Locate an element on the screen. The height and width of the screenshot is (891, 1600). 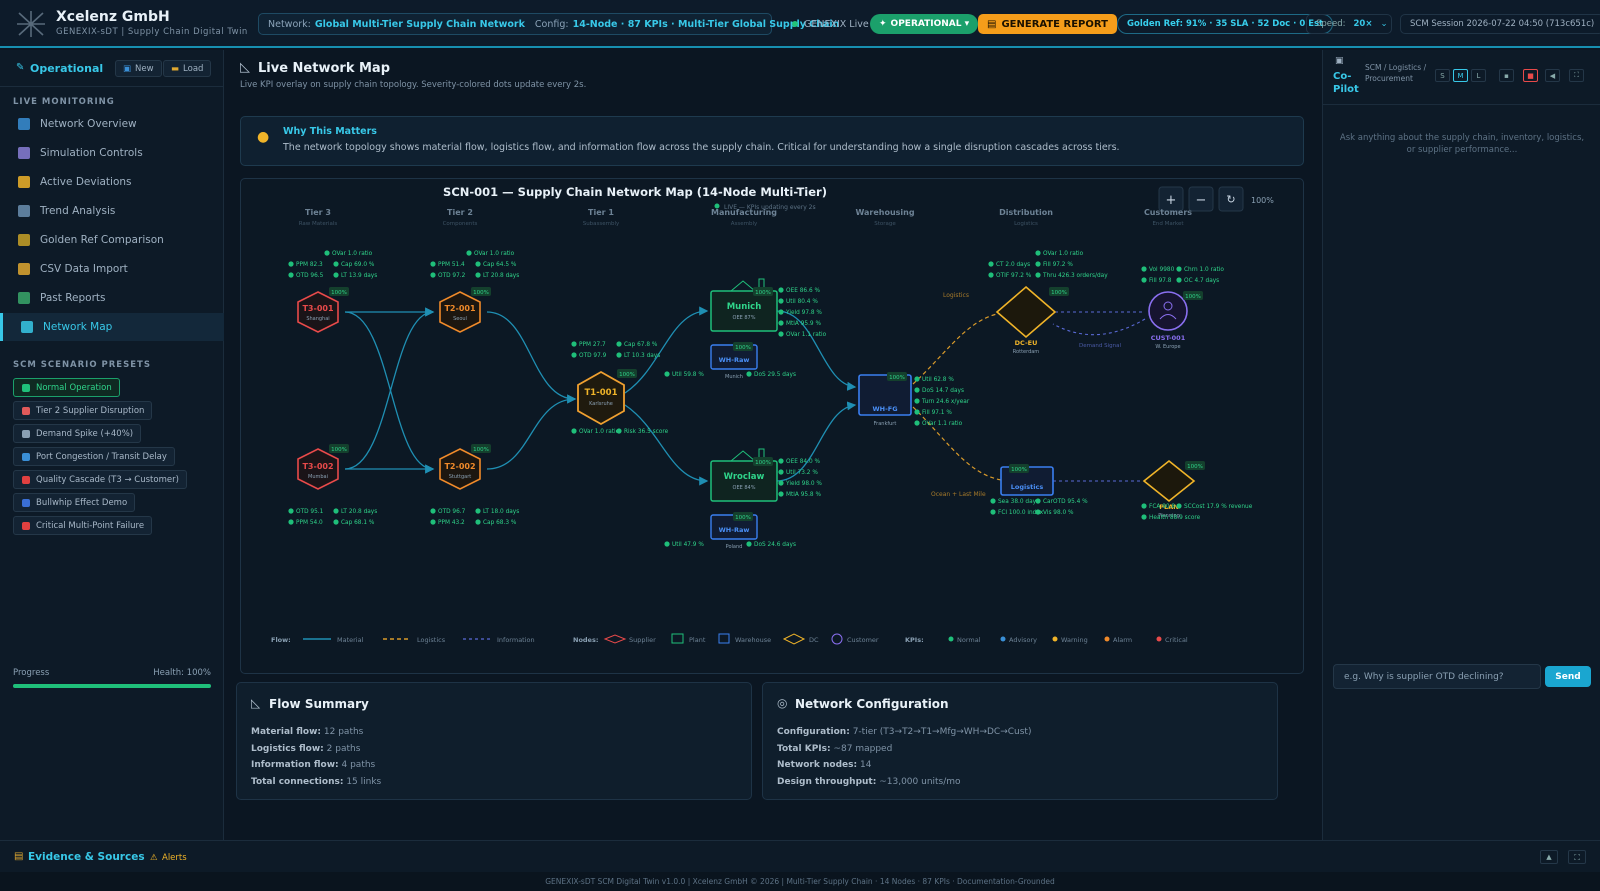
kpi-plan-2: Health 88.9 score is located at coordinates (1171, 517).